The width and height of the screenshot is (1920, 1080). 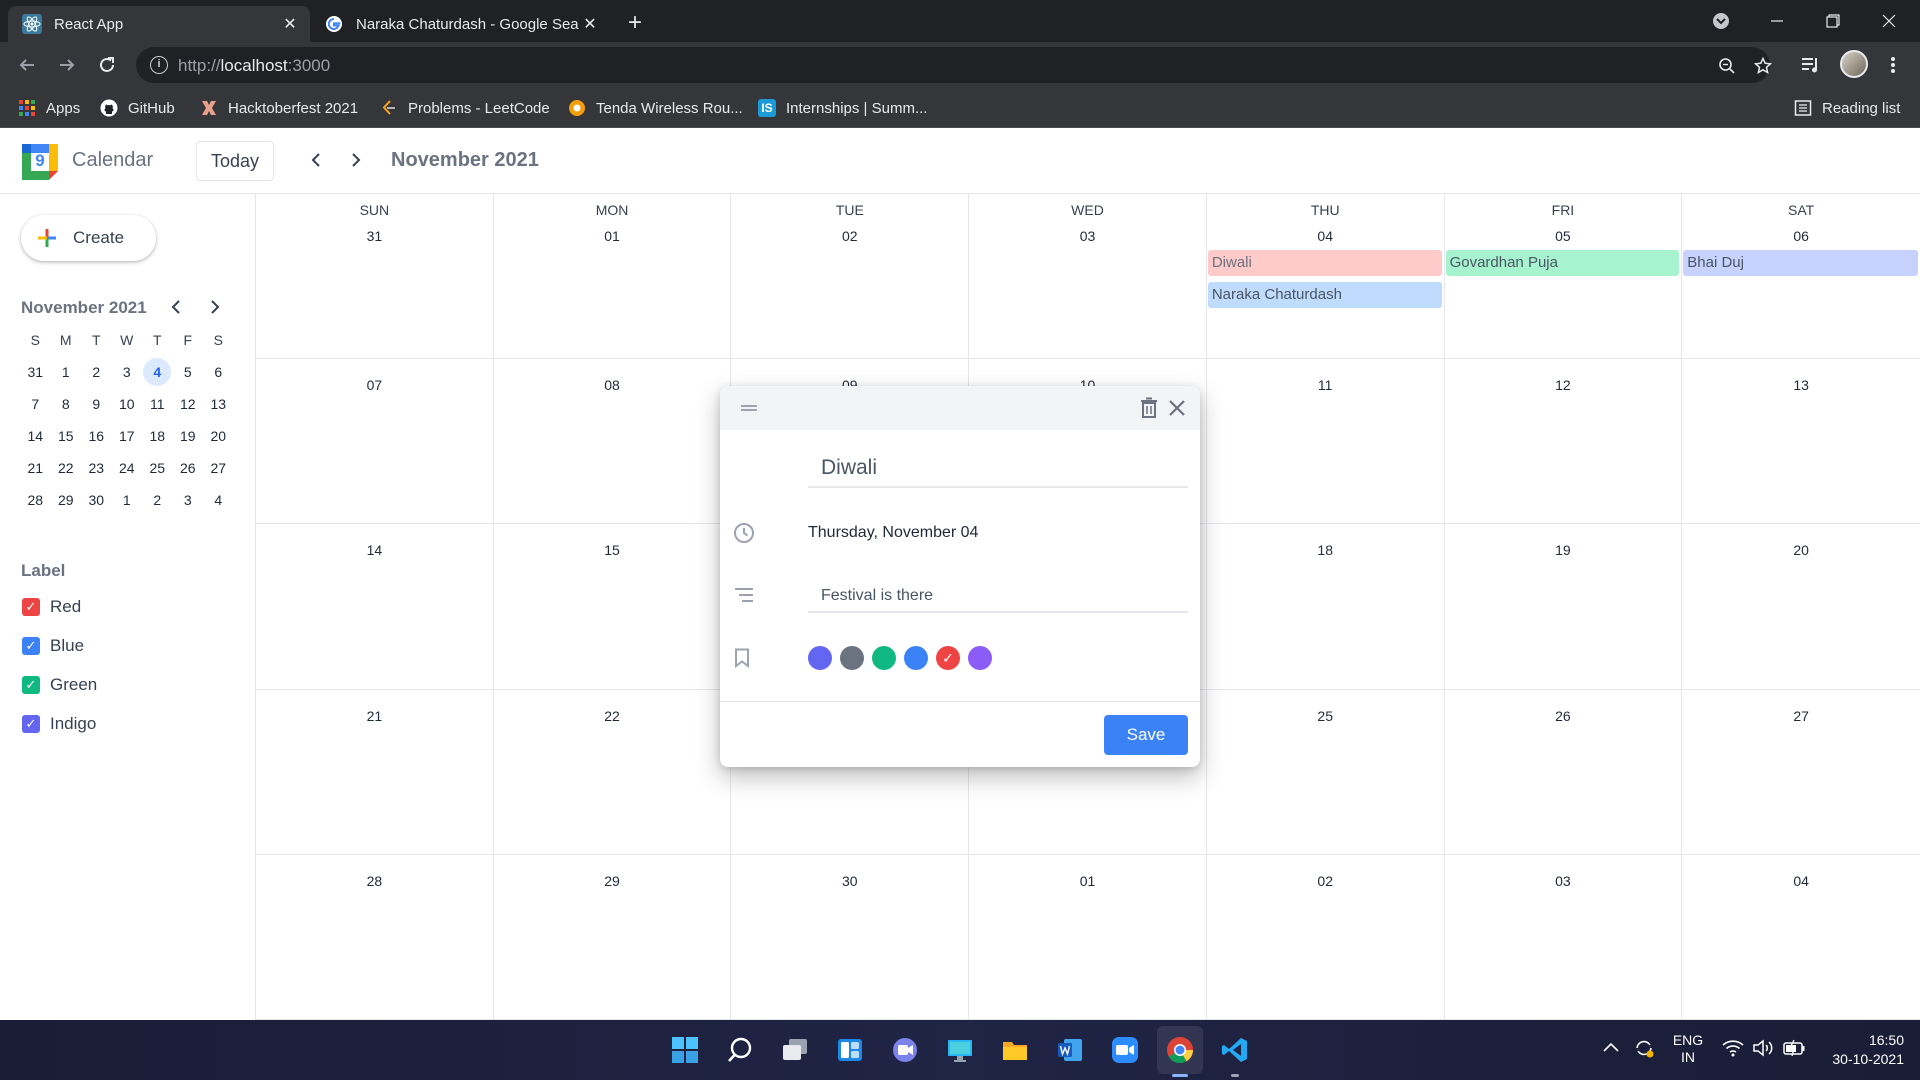 What do you see at coordinates (1088, 937) in the screenshot?
I see `day-cell: 01` at bounding box center [1088, 937].